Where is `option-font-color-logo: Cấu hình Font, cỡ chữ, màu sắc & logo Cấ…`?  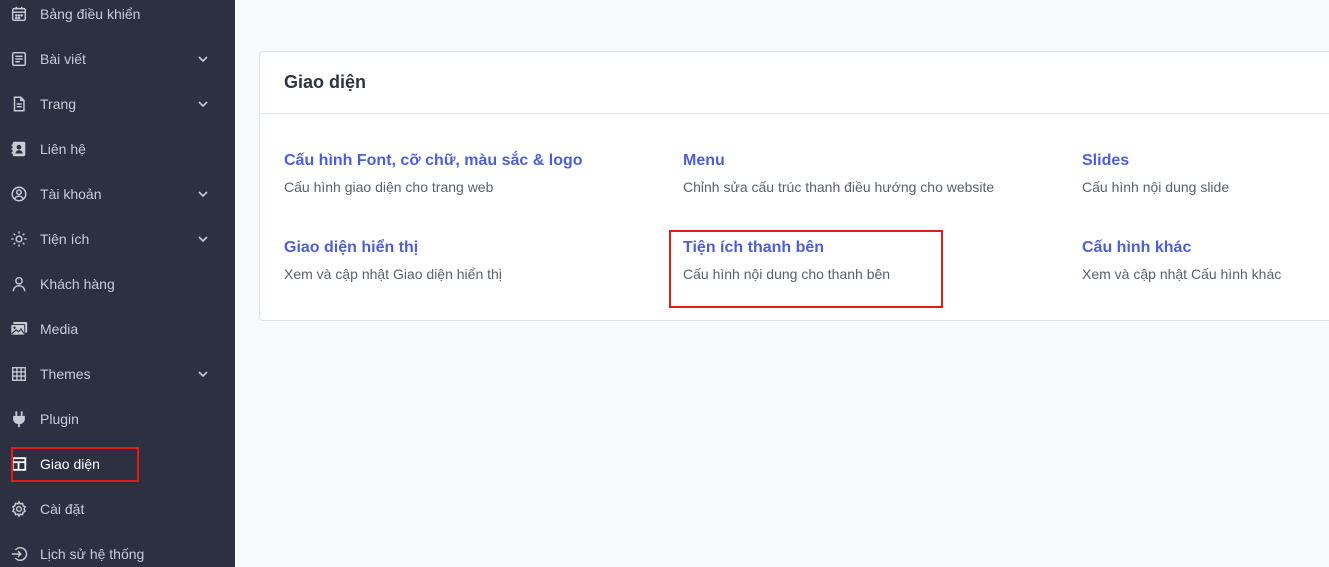
option-font-color-logo: Cấu hình Font, cỡ chữ, màu sắc & logo Cấ… is located at coordinates (433, 173).